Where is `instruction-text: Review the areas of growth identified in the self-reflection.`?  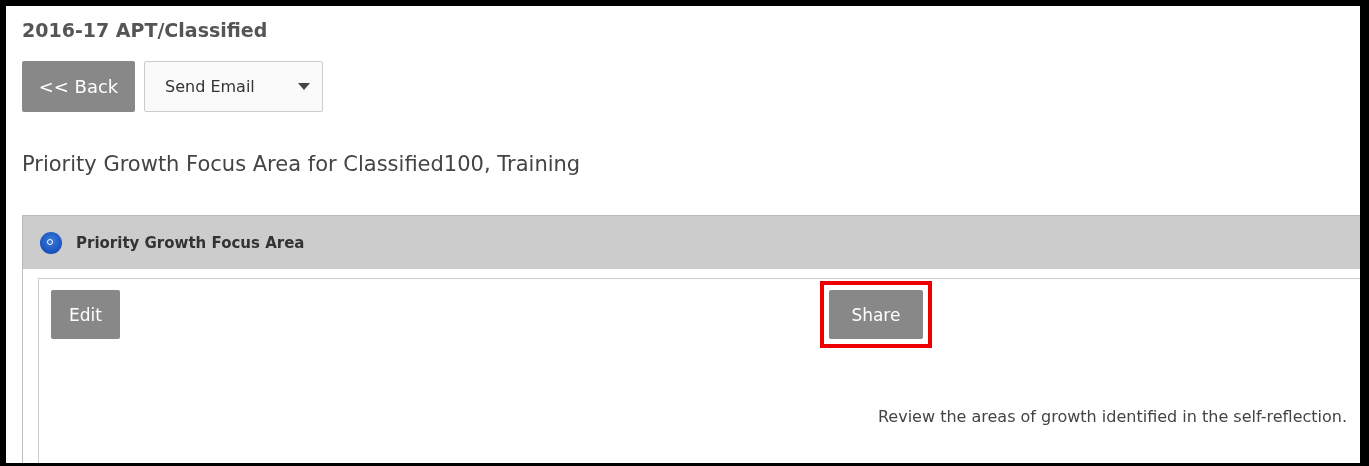 instruction-text: Review the areas of growth identified in the self-reflection. is located at coordinates (1112, 416).